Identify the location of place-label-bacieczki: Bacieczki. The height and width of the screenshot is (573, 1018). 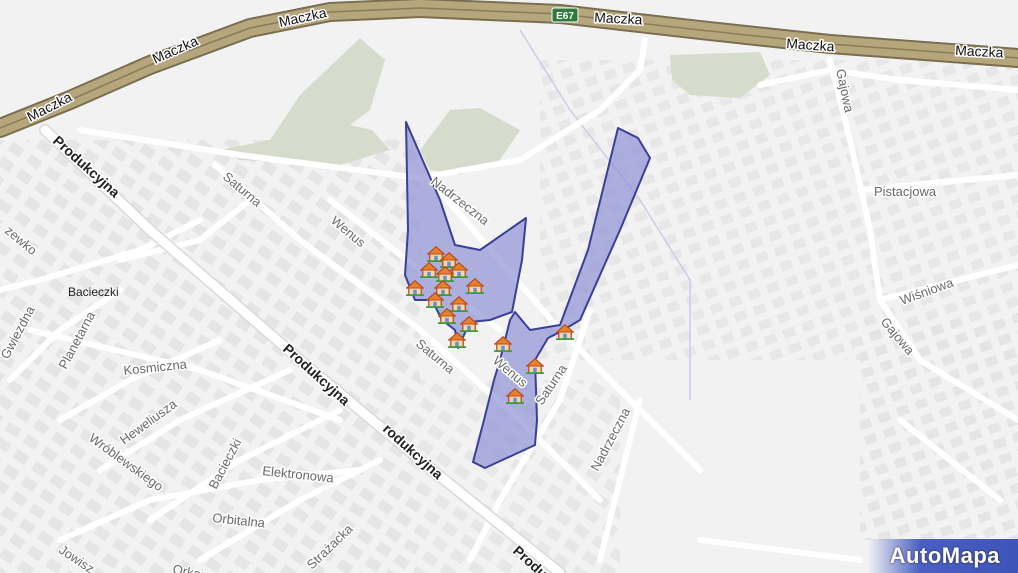
(93, 292).